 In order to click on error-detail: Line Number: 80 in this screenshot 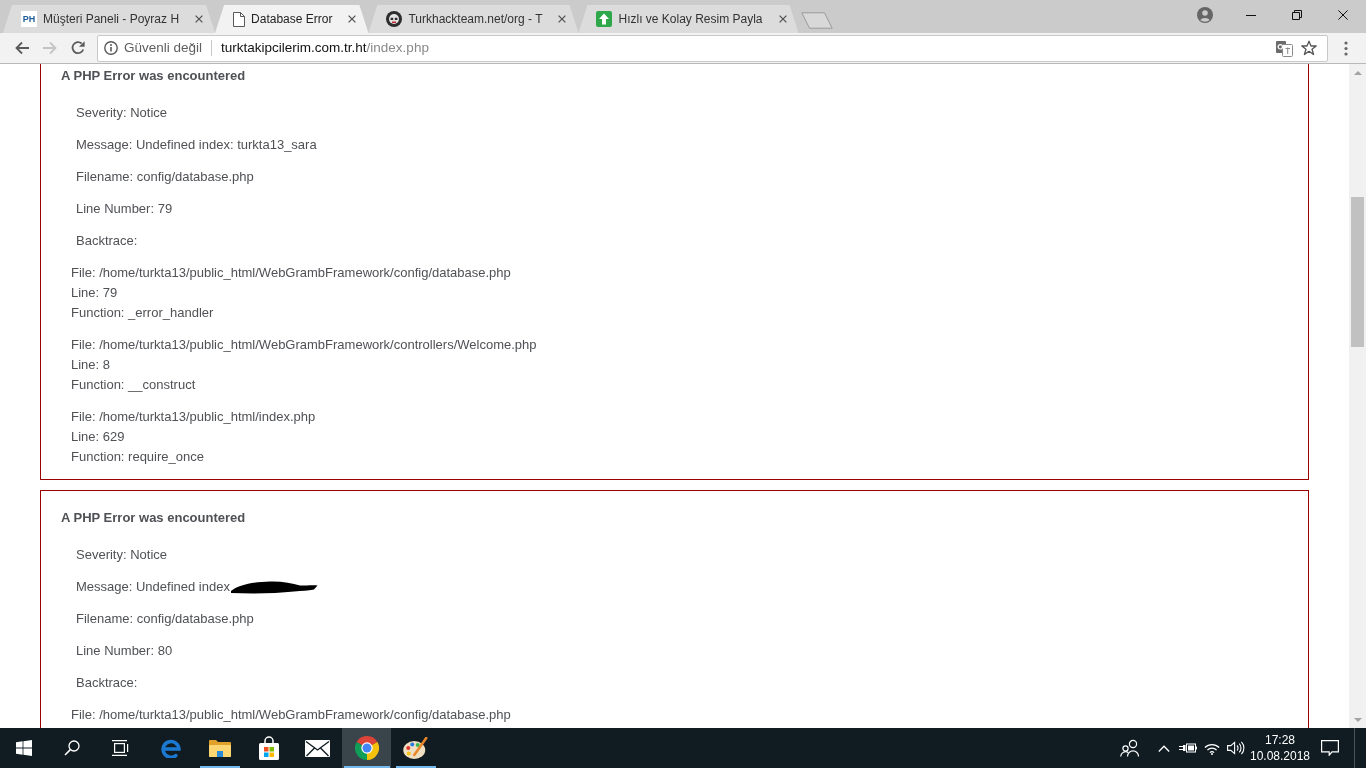, I will do `click(125, 651)`.